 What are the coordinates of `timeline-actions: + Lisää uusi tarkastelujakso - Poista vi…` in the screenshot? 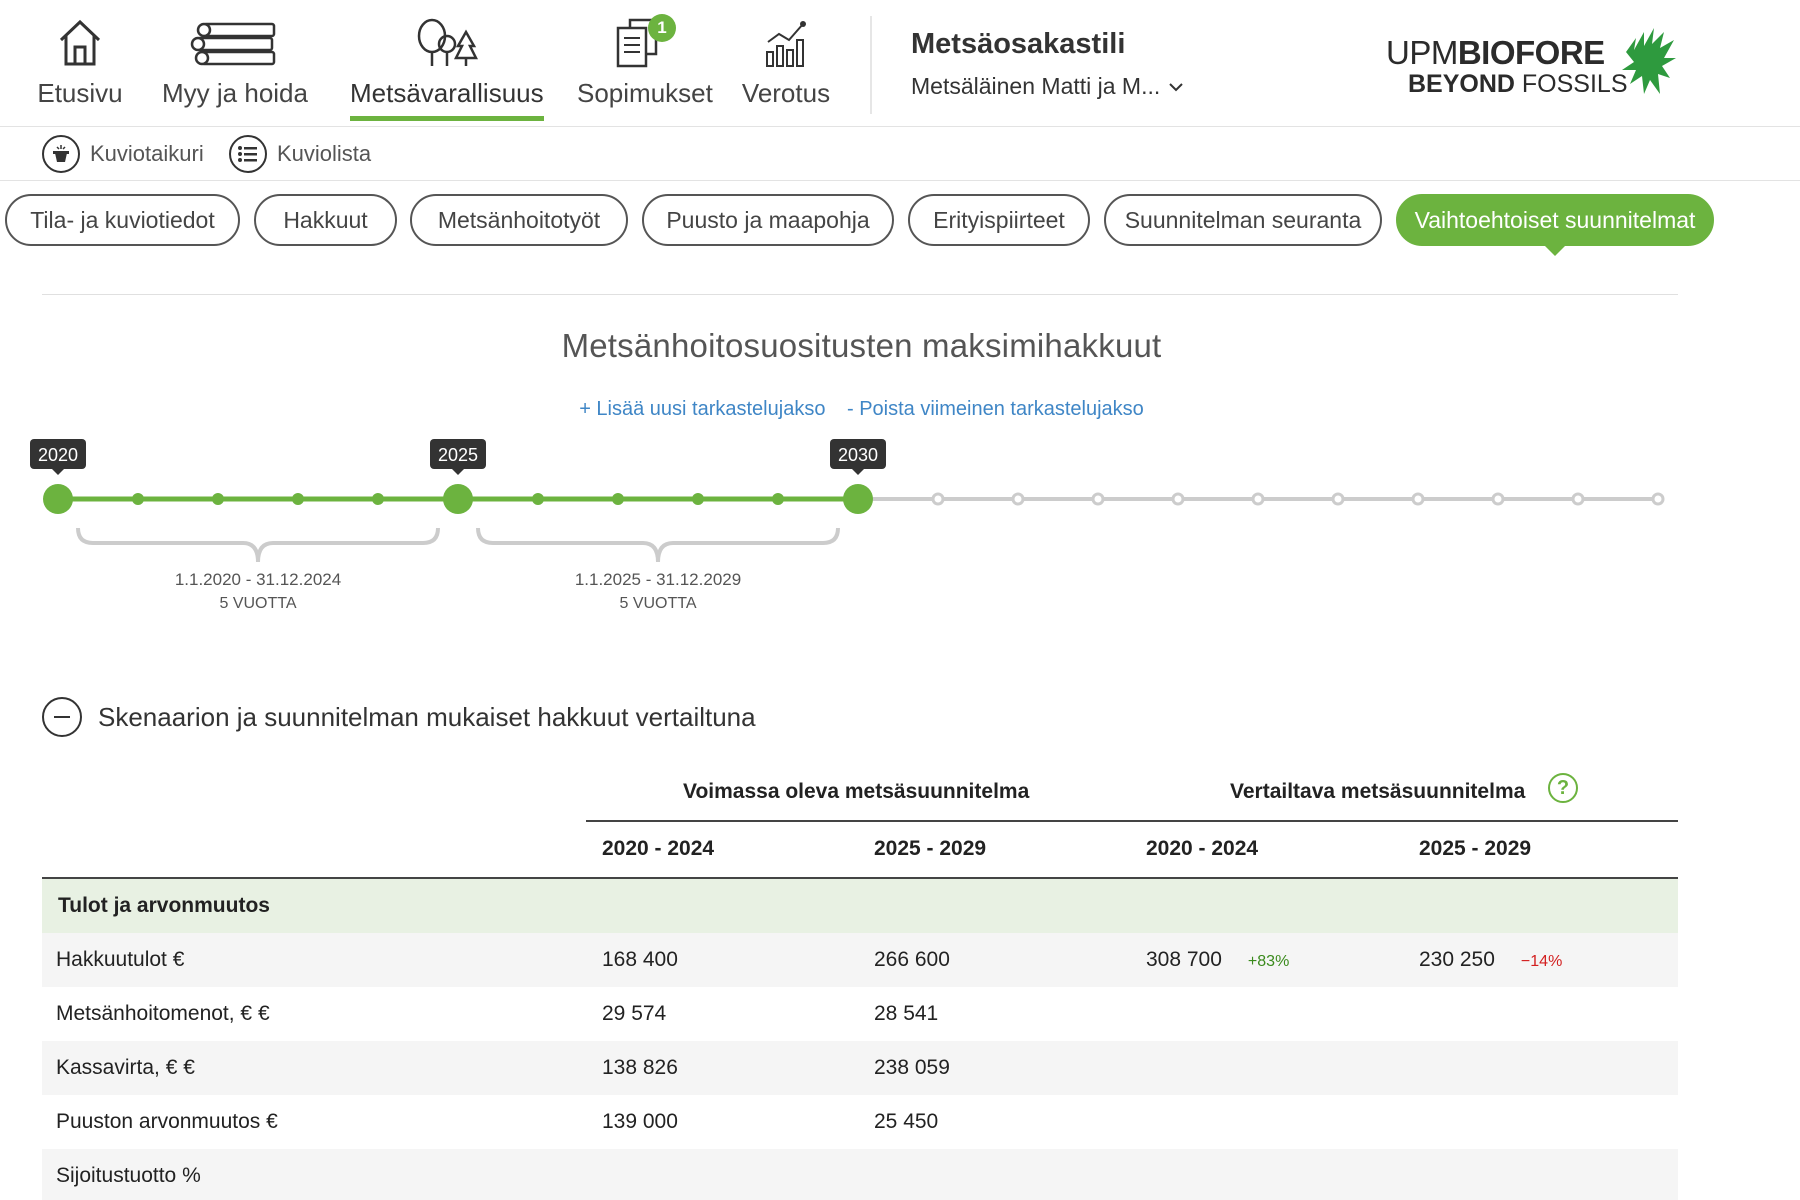 It's located at (861, 409).